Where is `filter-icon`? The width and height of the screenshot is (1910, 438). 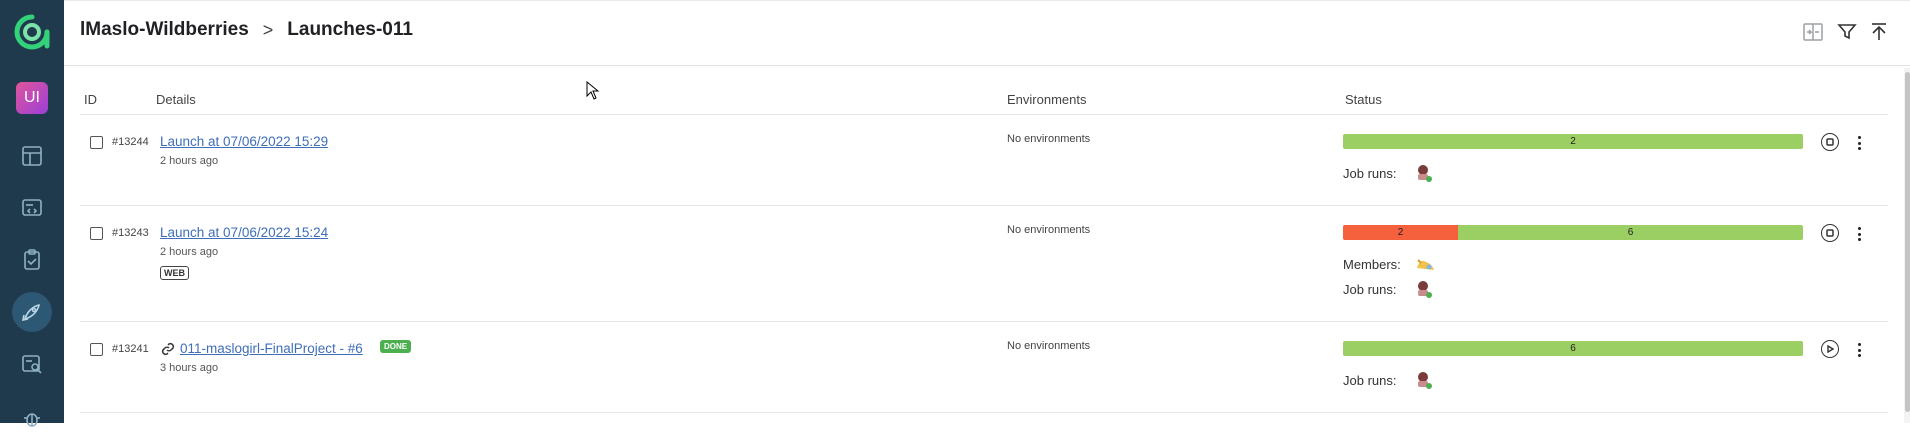
filter-icon is located at coordinates (1847, 32).